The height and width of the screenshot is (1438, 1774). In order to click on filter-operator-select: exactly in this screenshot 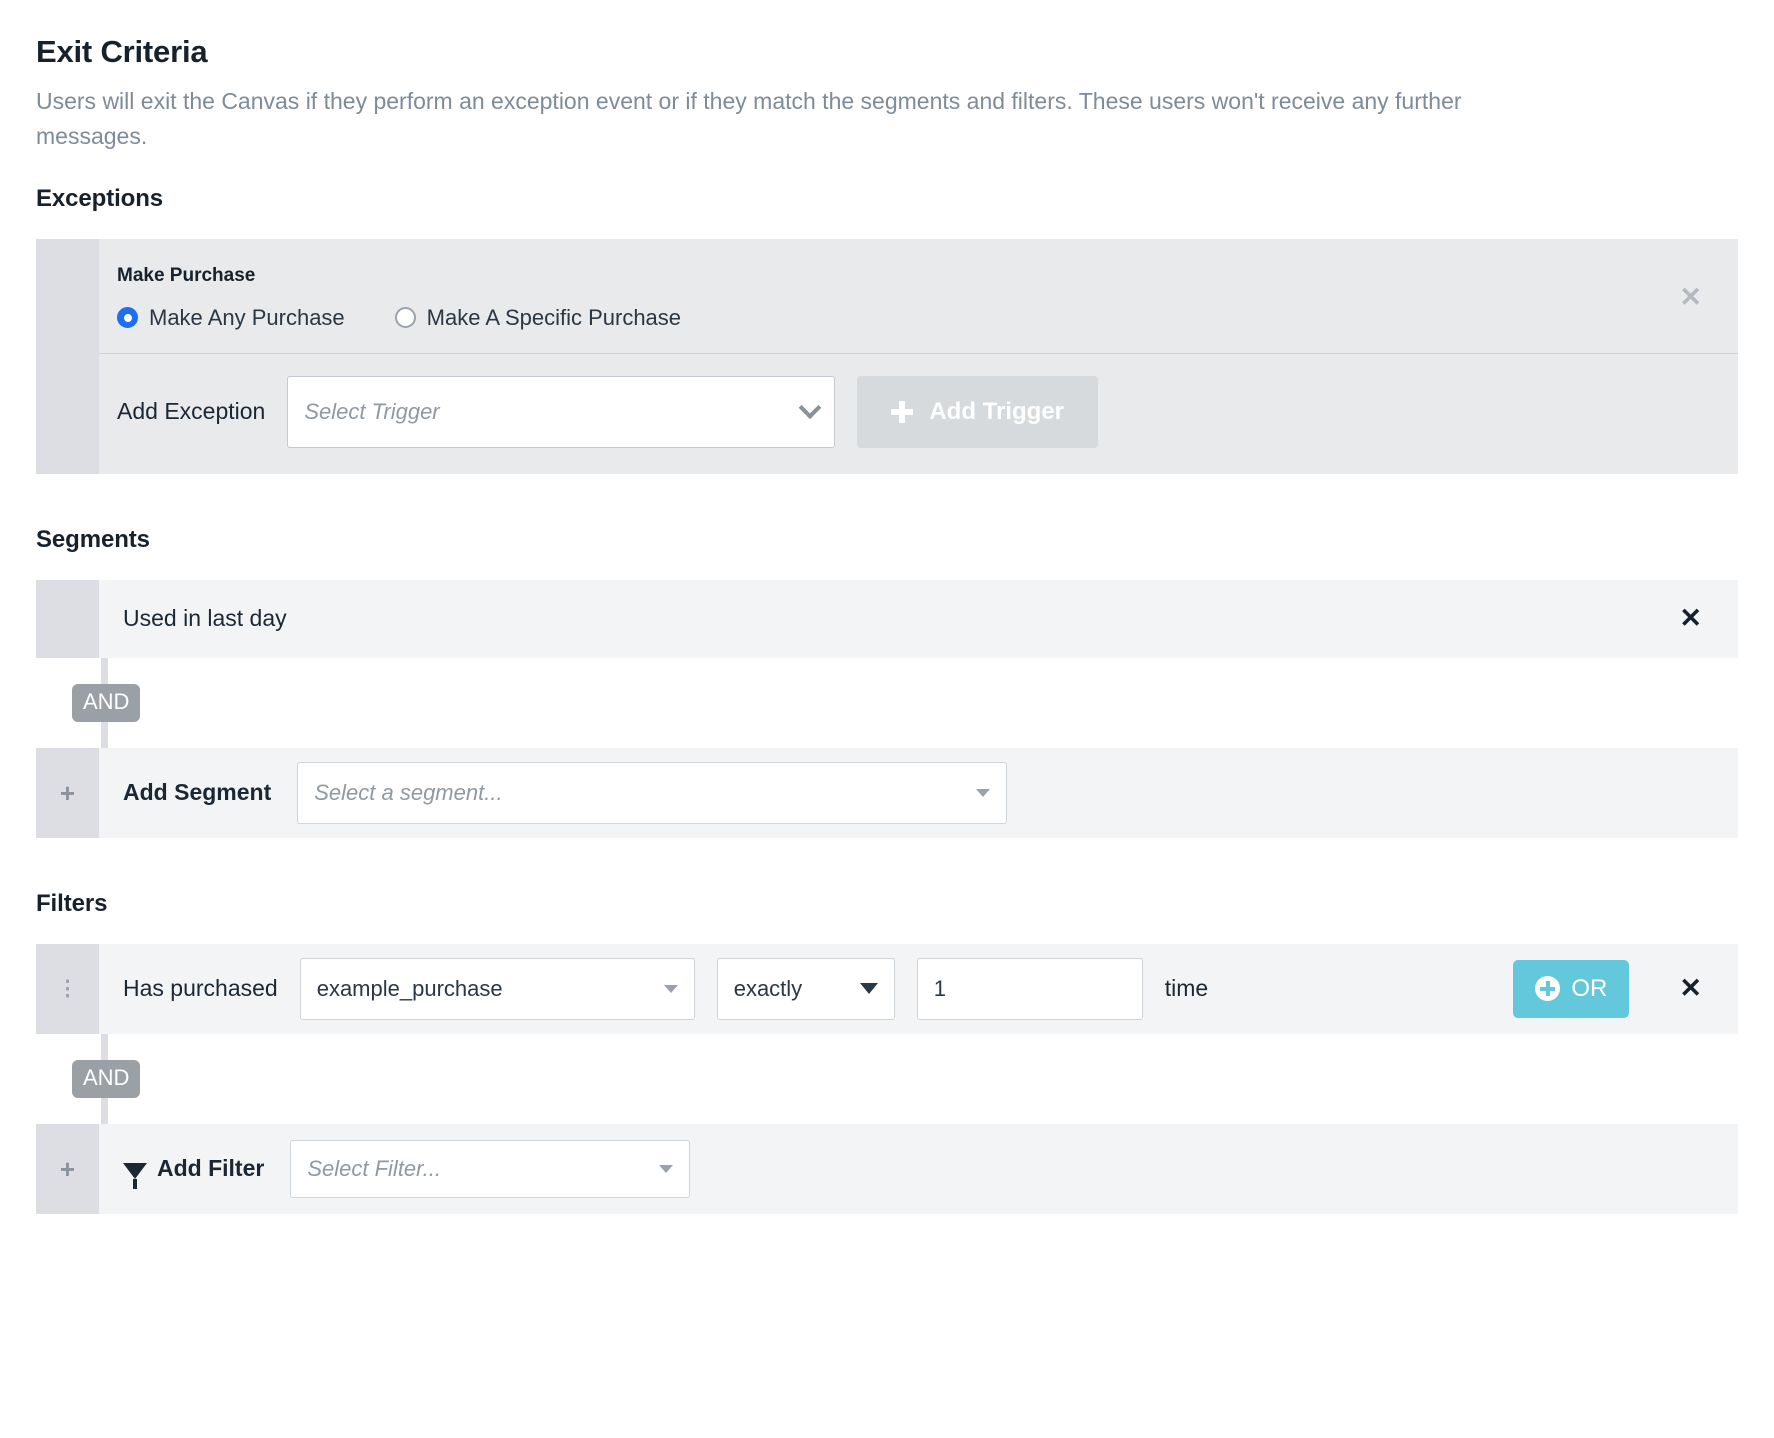, I will do `click(805, 988)`.